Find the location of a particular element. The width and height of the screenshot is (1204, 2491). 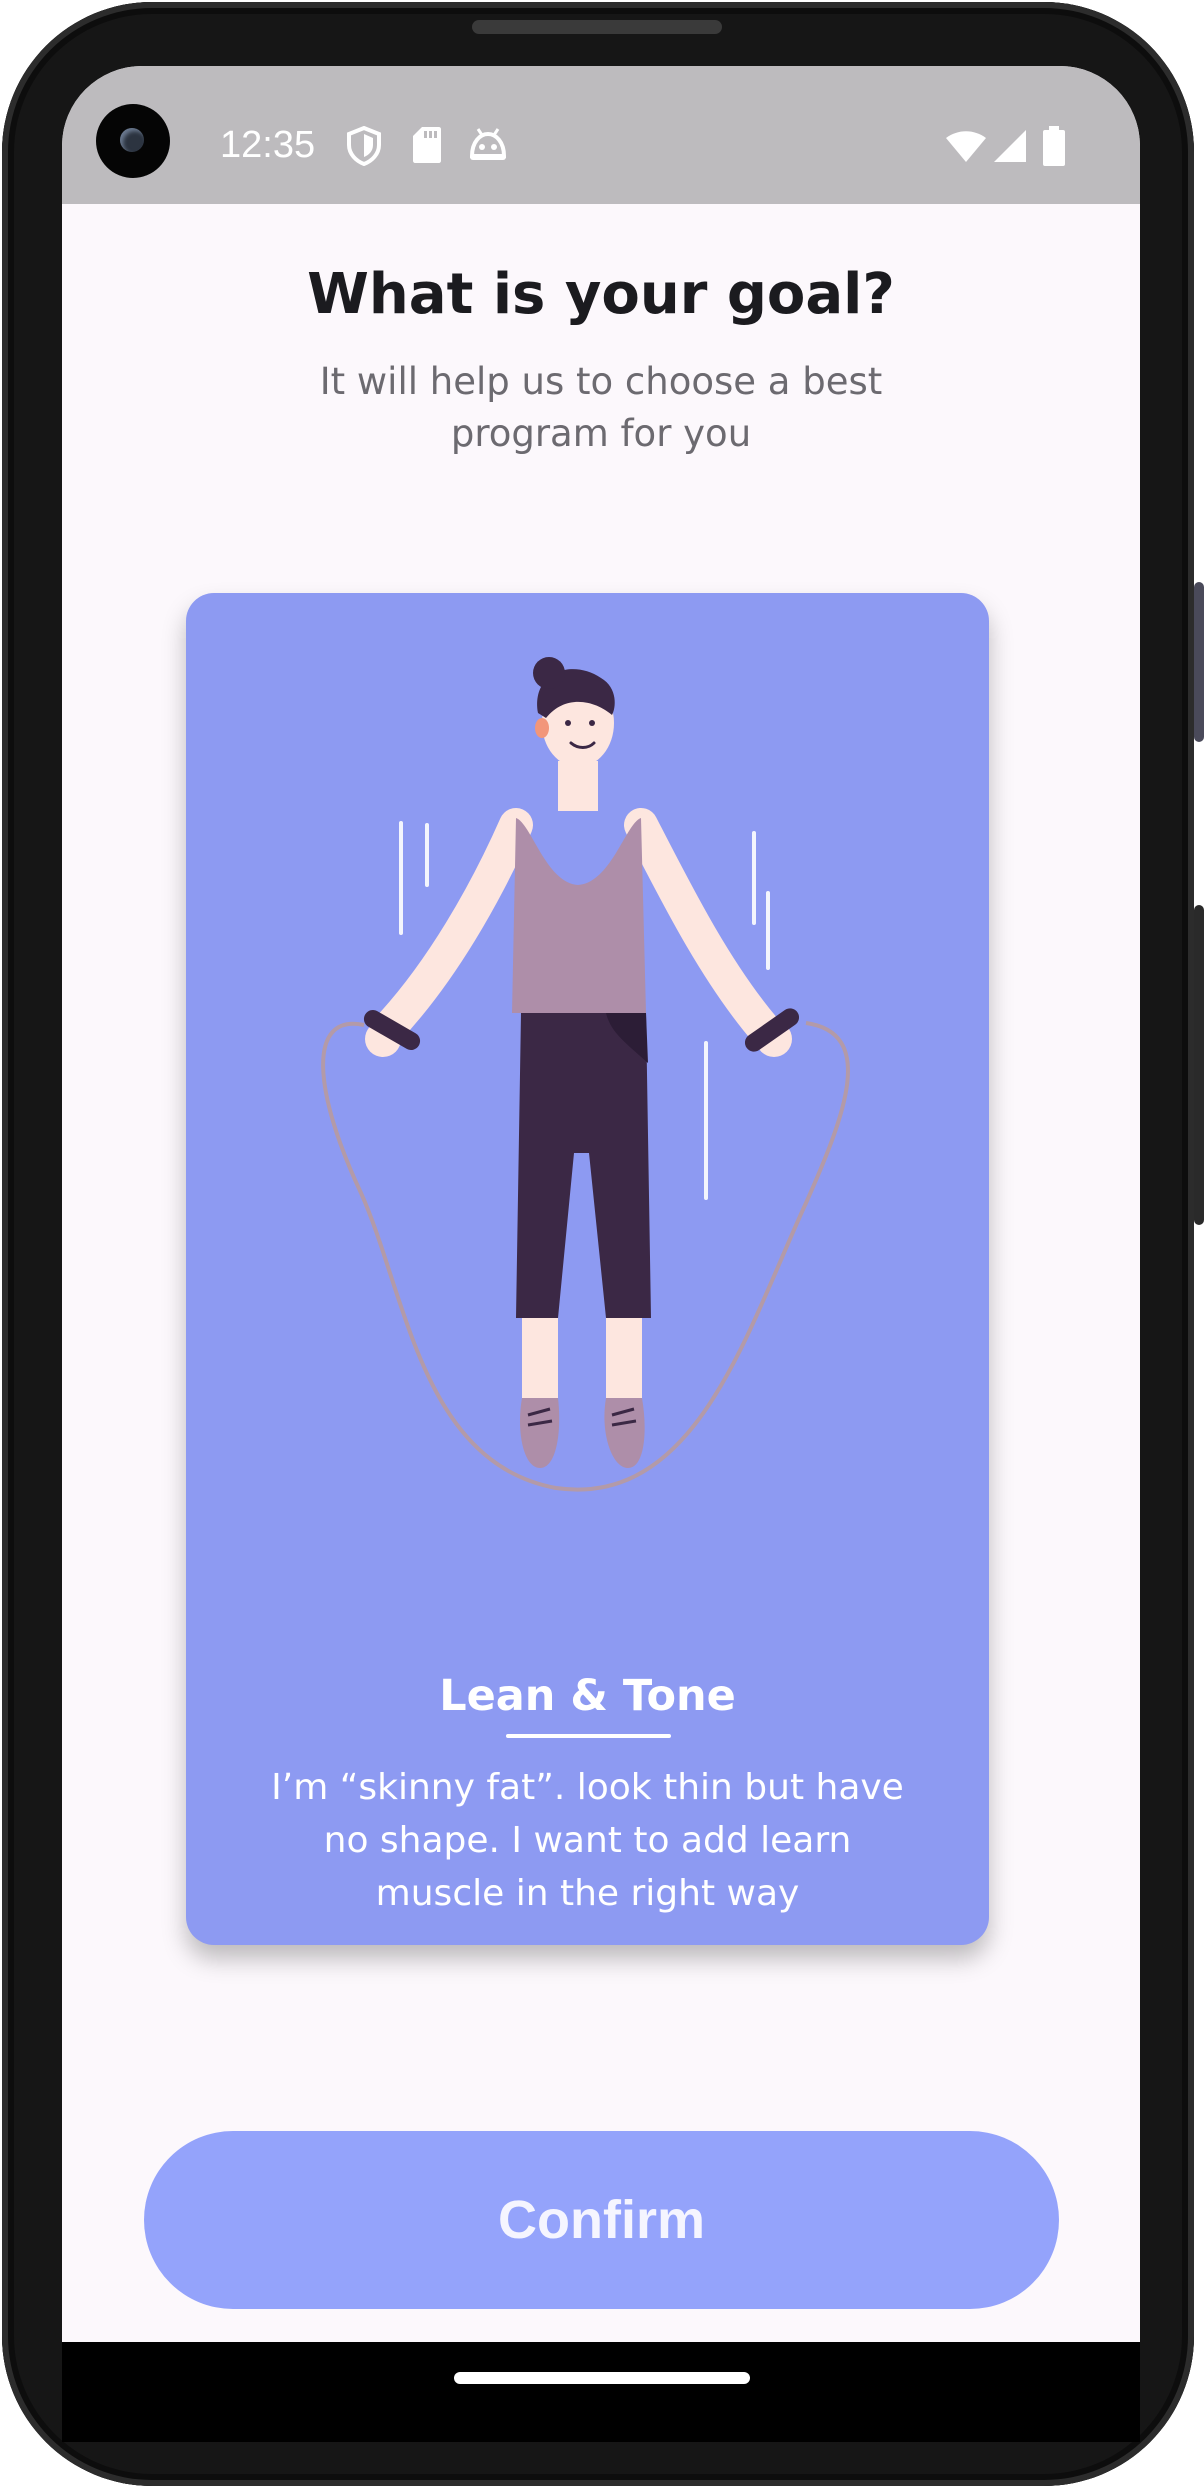

volume-button is located at coordinates (1199, 662).